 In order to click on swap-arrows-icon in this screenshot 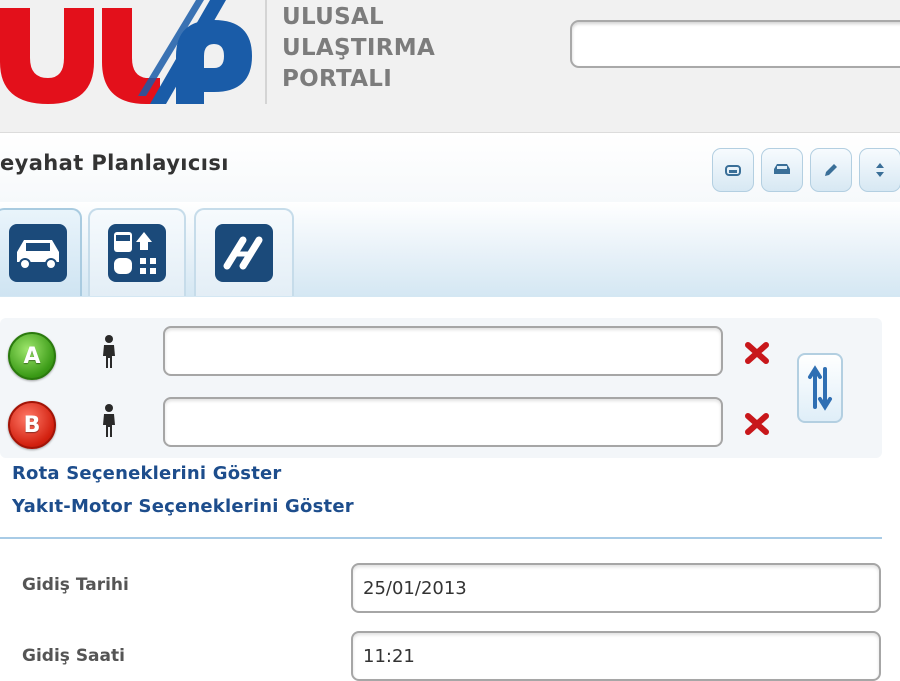, I will do `click(820, 388)`.